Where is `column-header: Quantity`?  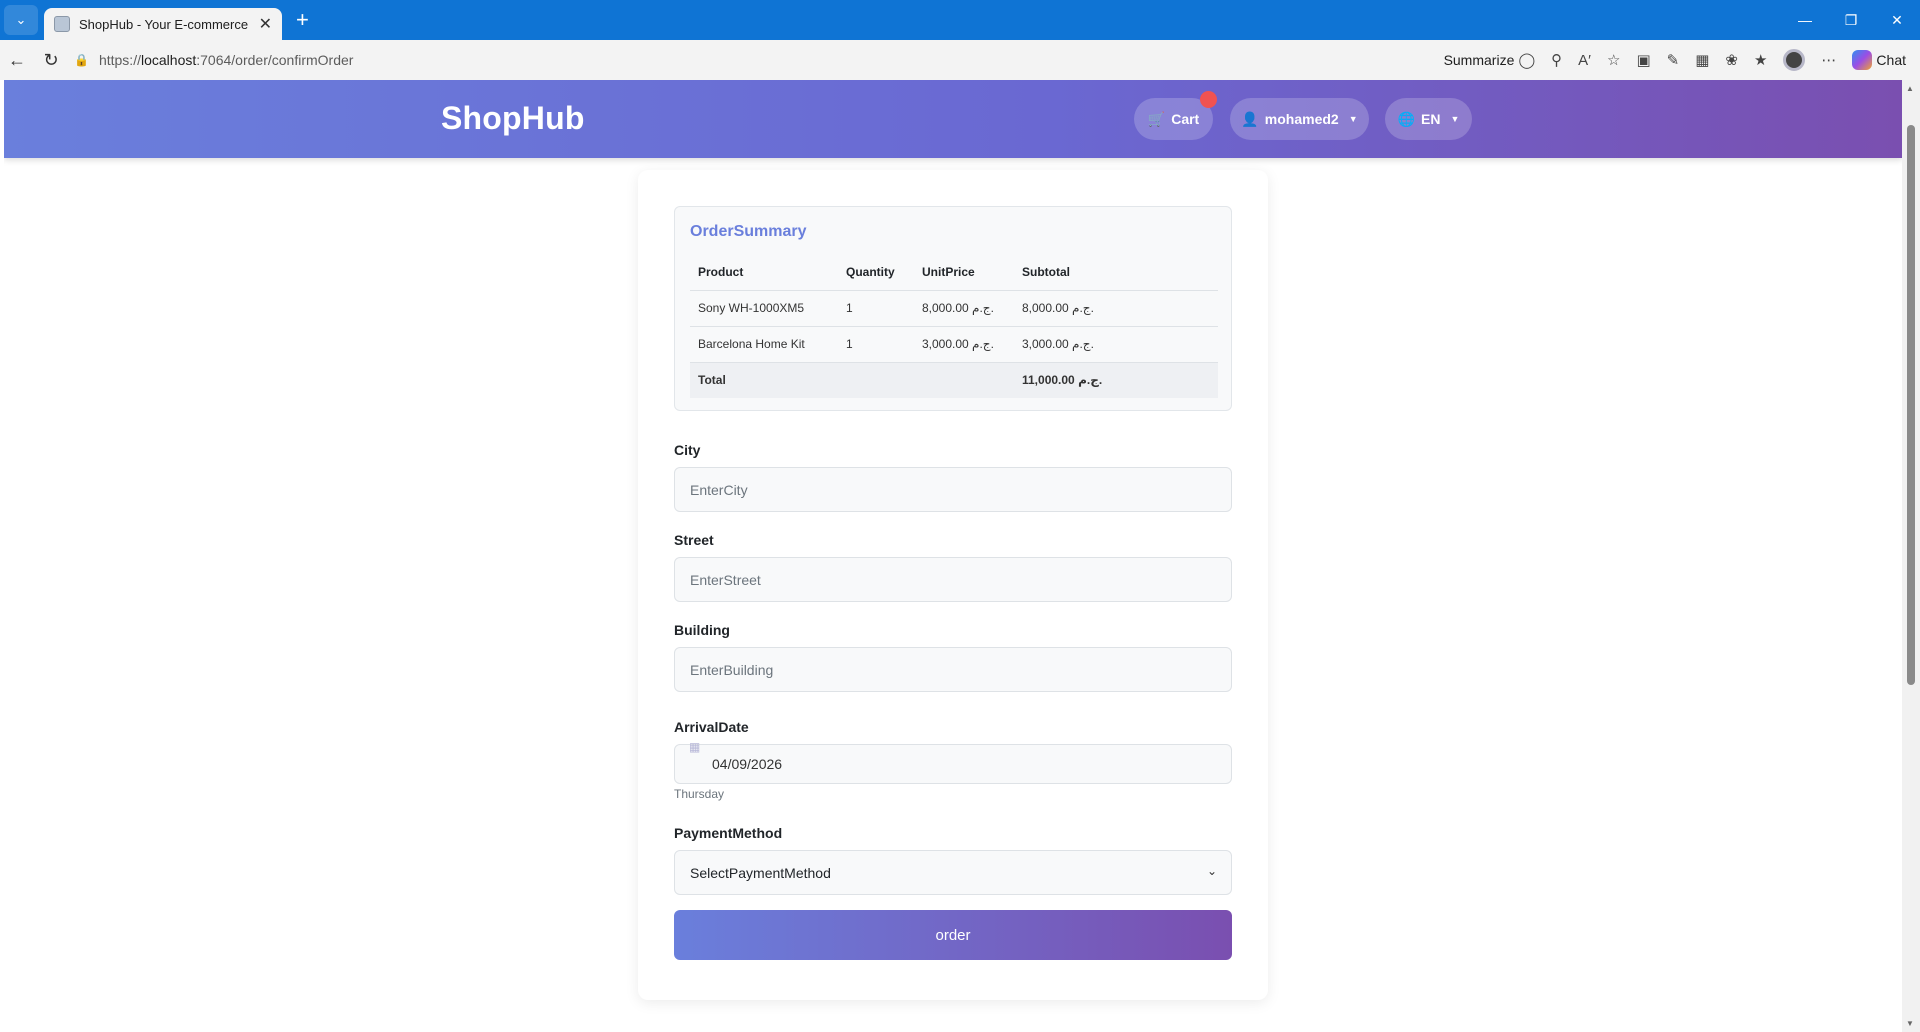
column-header: Quantity is located at coordinates (876, 273).